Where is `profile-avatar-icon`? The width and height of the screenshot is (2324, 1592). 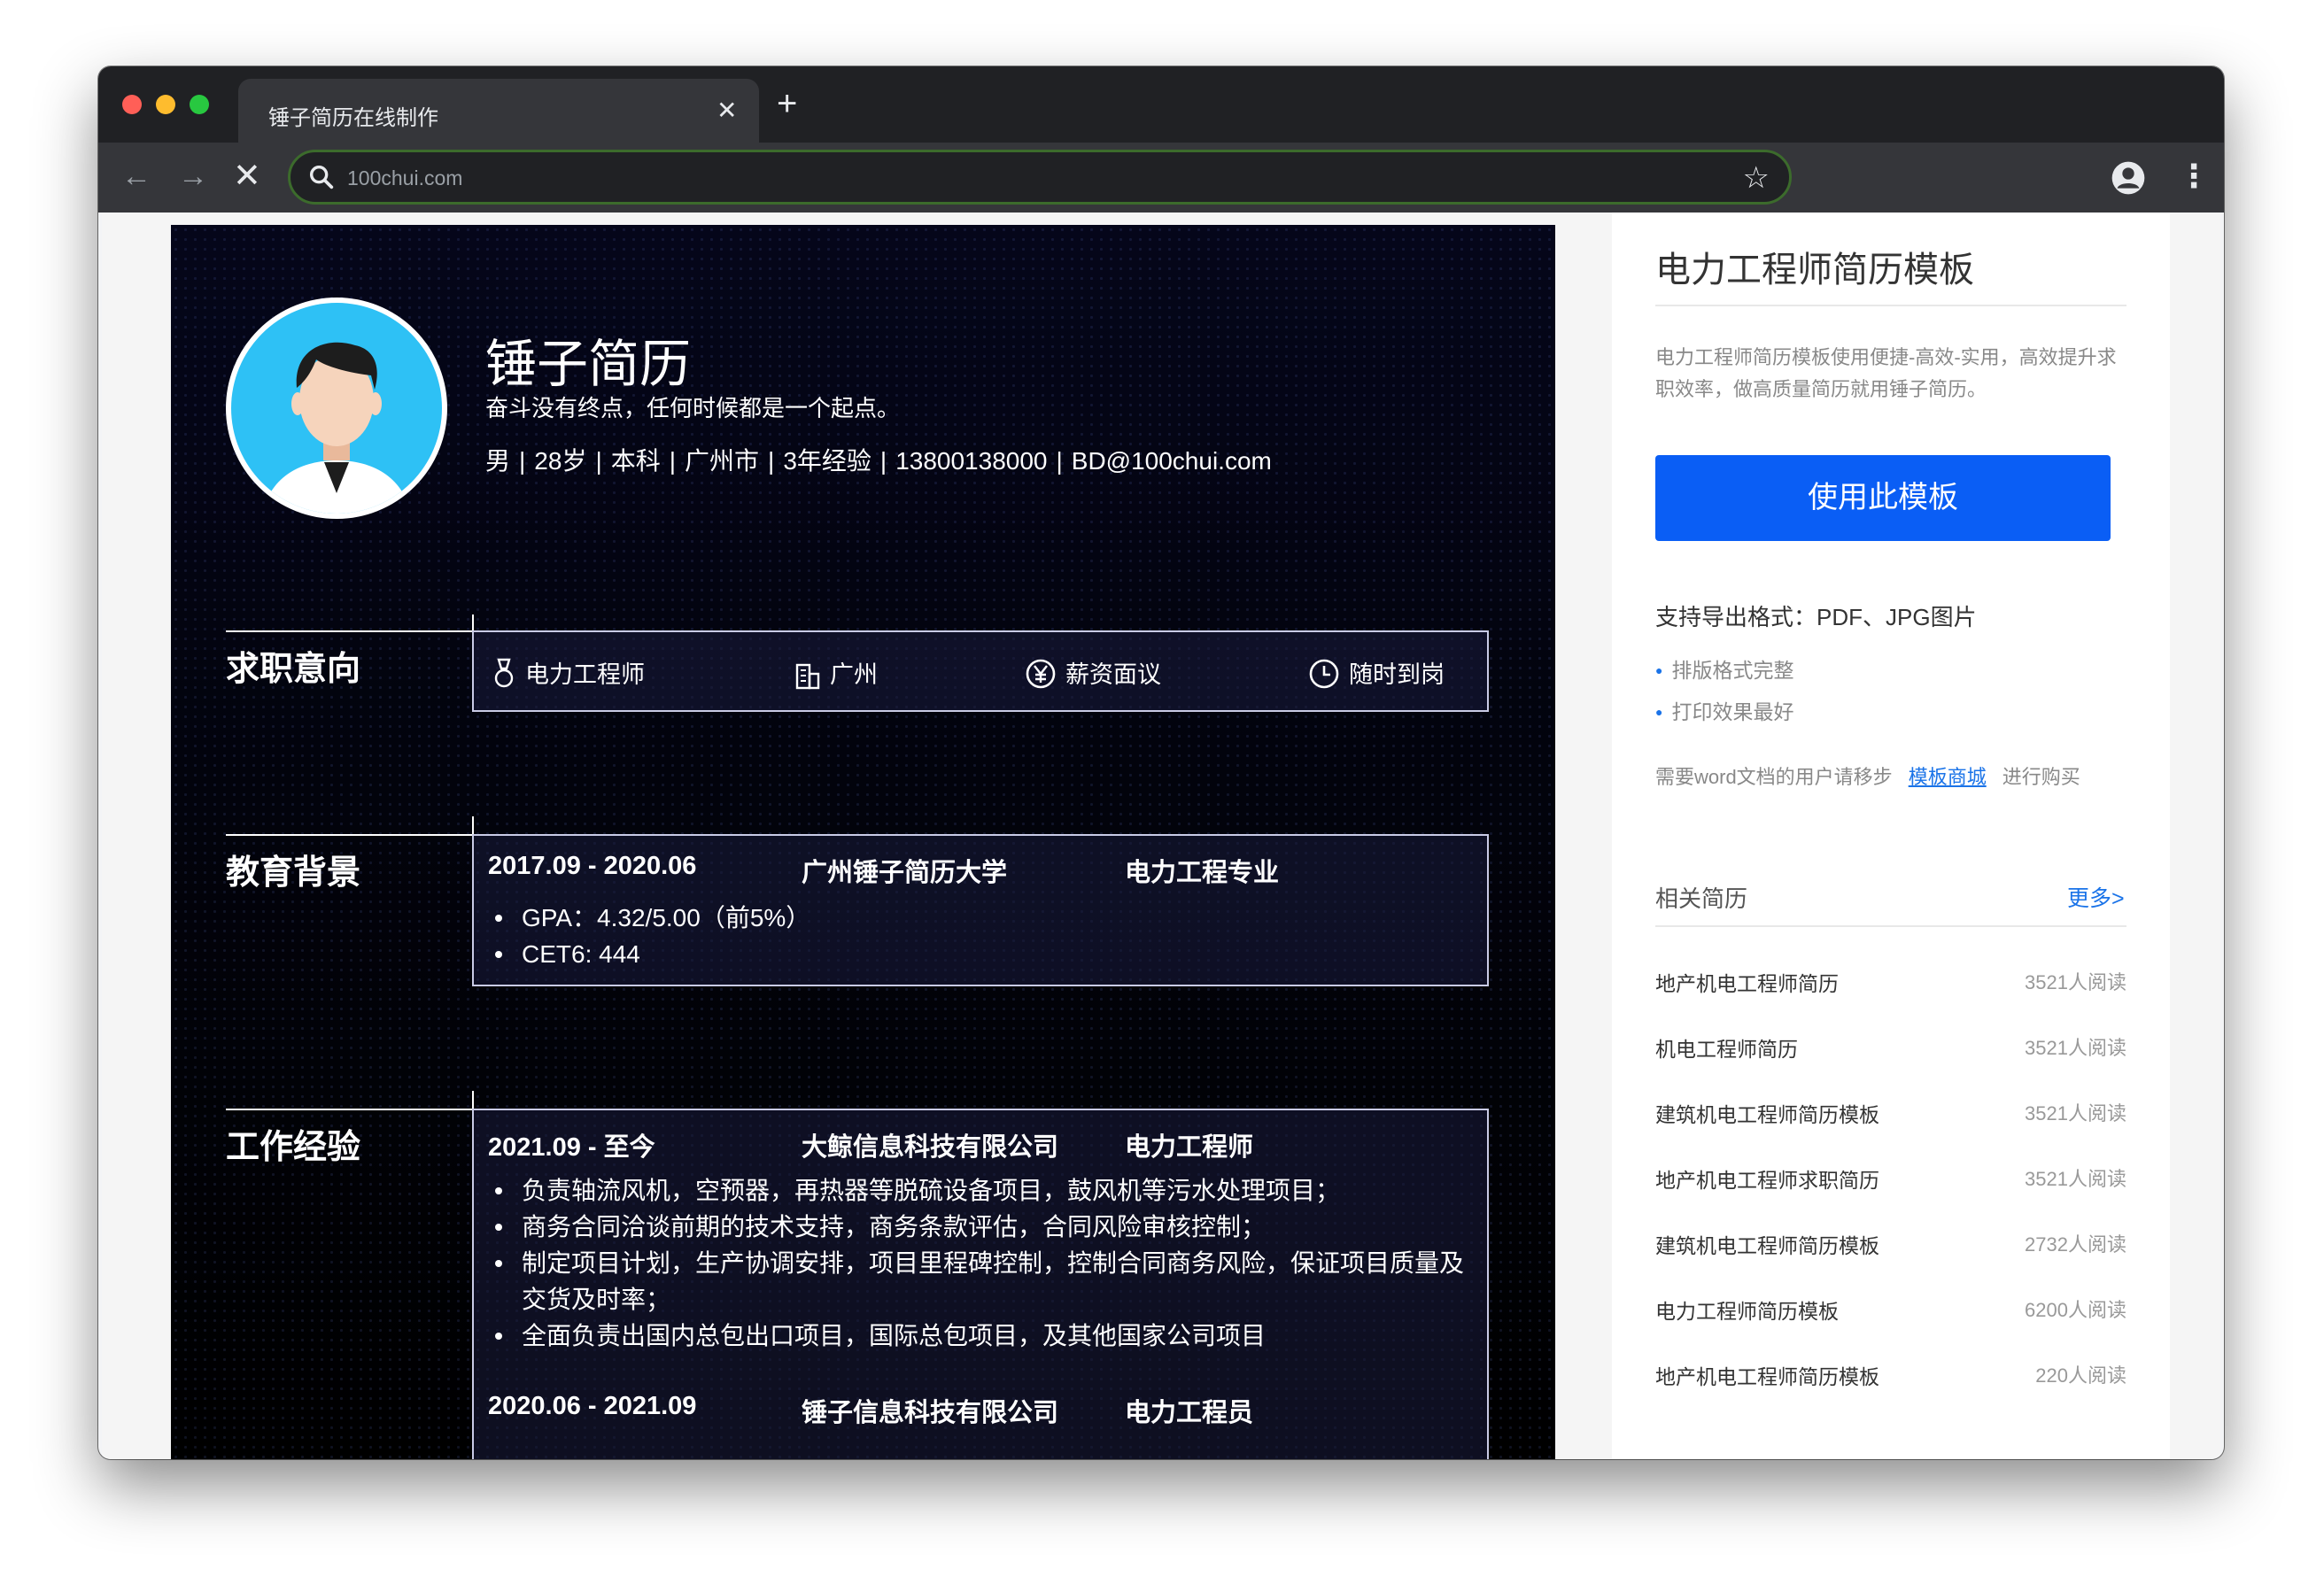
profile-avatar-icon is located at coordinates (2128, 178).